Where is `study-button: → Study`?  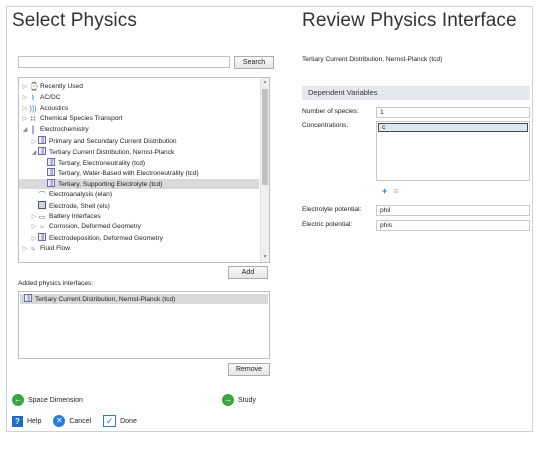 study-button: → Study is located at coordinates (239, 400).